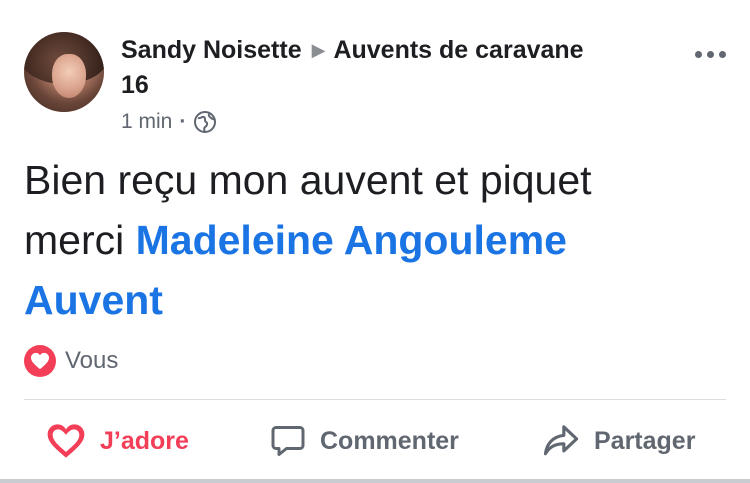 This screenshot has width=750, height=483. I want to click on comment-icon, so click(288, 441).